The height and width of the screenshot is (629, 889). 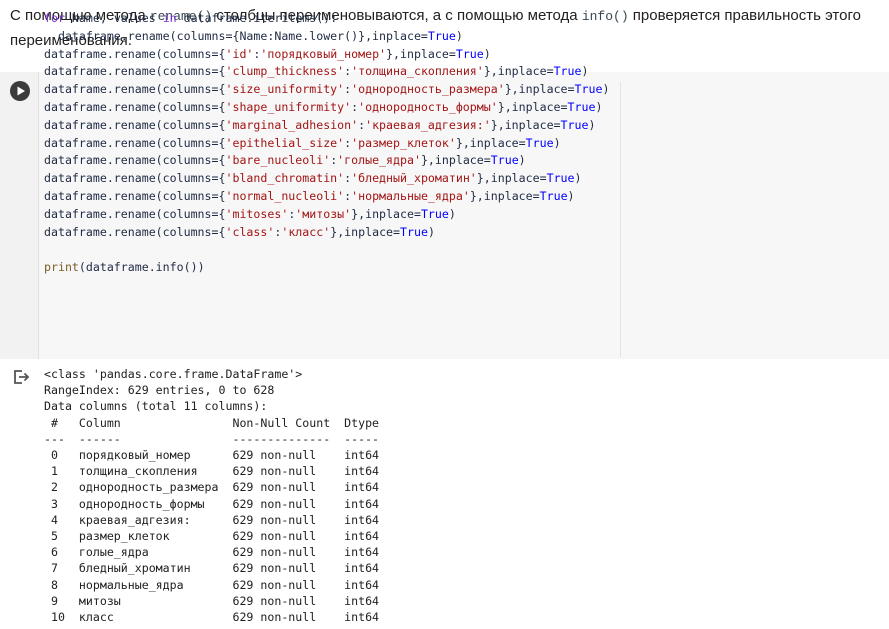 I want to click on run-cell-button, so click(x=20, y=91).